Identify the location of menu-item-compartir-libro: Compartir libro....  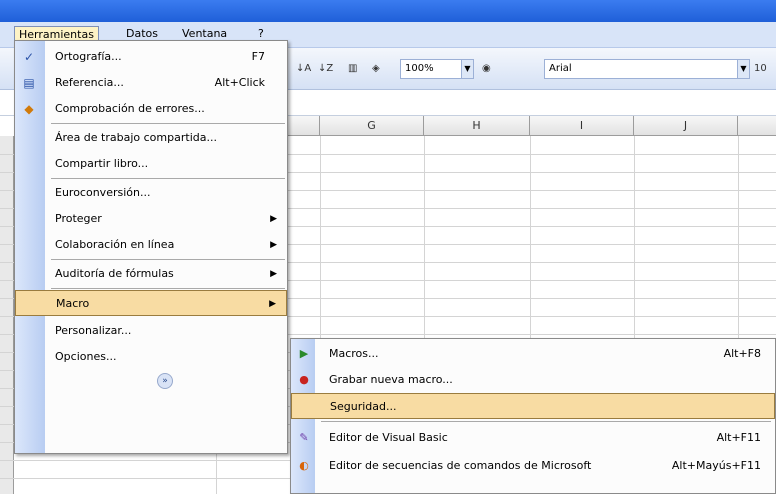
(151, 164).